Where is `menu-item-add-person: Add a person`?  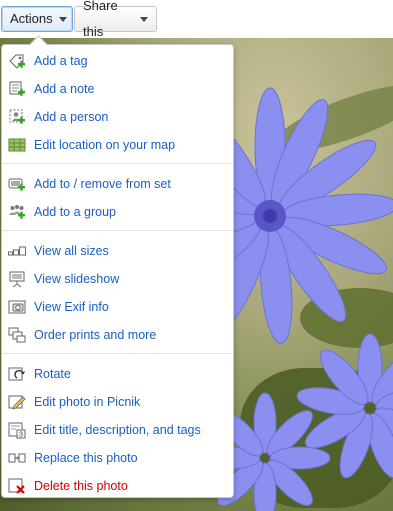 menu-item-add-person: Add a person is located at coordinates (118, 117).